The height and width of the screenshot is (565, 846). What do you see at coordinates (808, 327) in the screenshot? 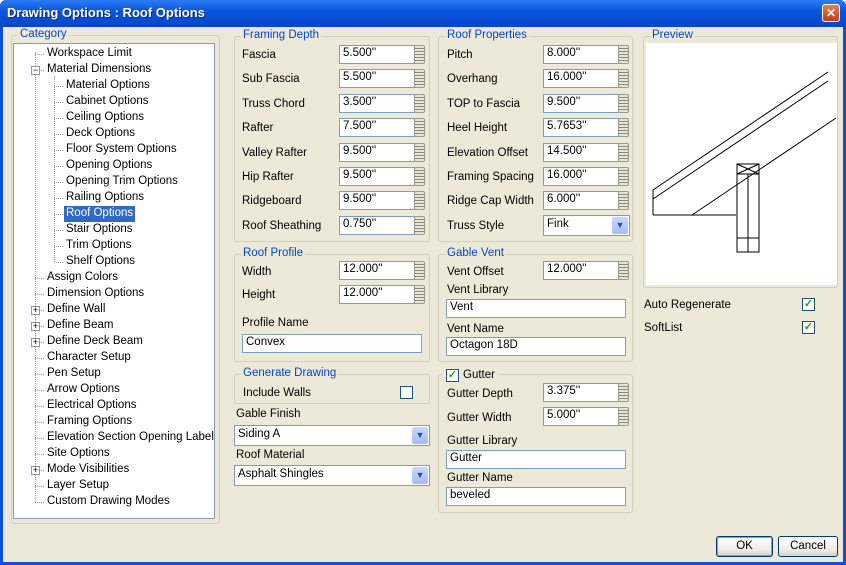
I see `softlist-checkbox: ✓` at bounding box center [808, 327].